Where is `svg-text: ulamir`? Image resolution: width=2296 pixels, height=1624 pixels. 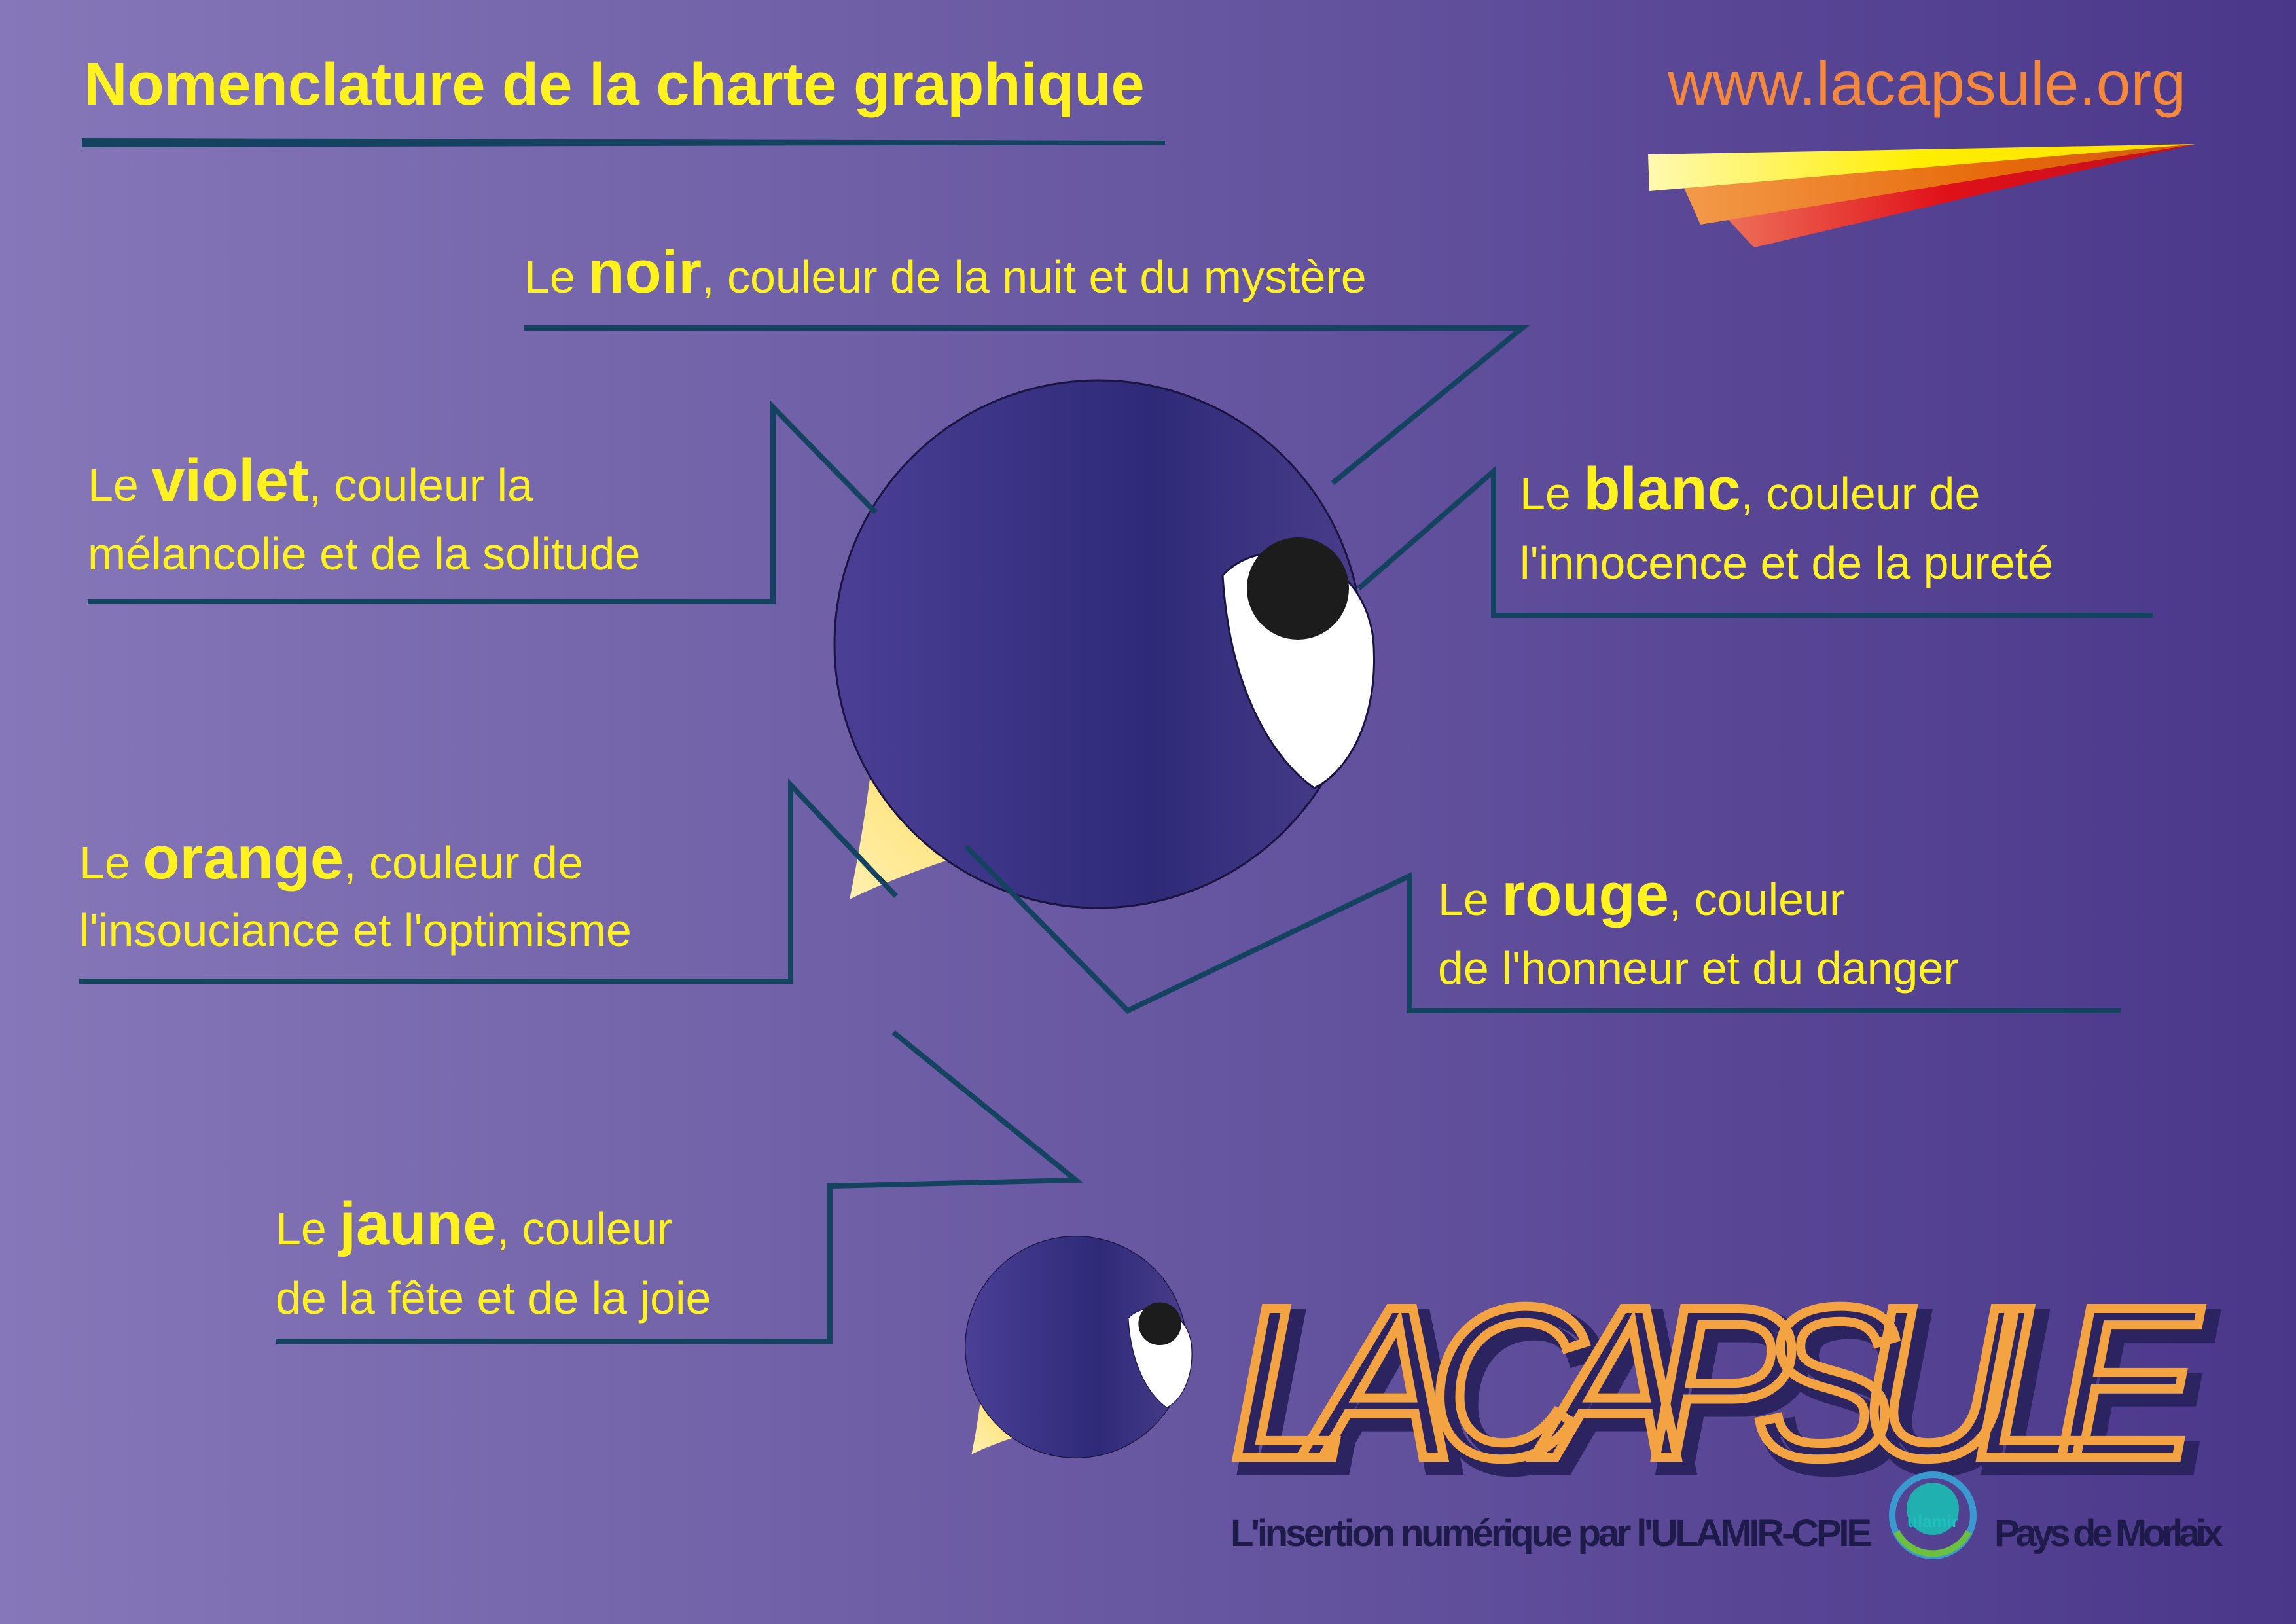 svg-text: ulamir is located at coordinates (1933, 1521).